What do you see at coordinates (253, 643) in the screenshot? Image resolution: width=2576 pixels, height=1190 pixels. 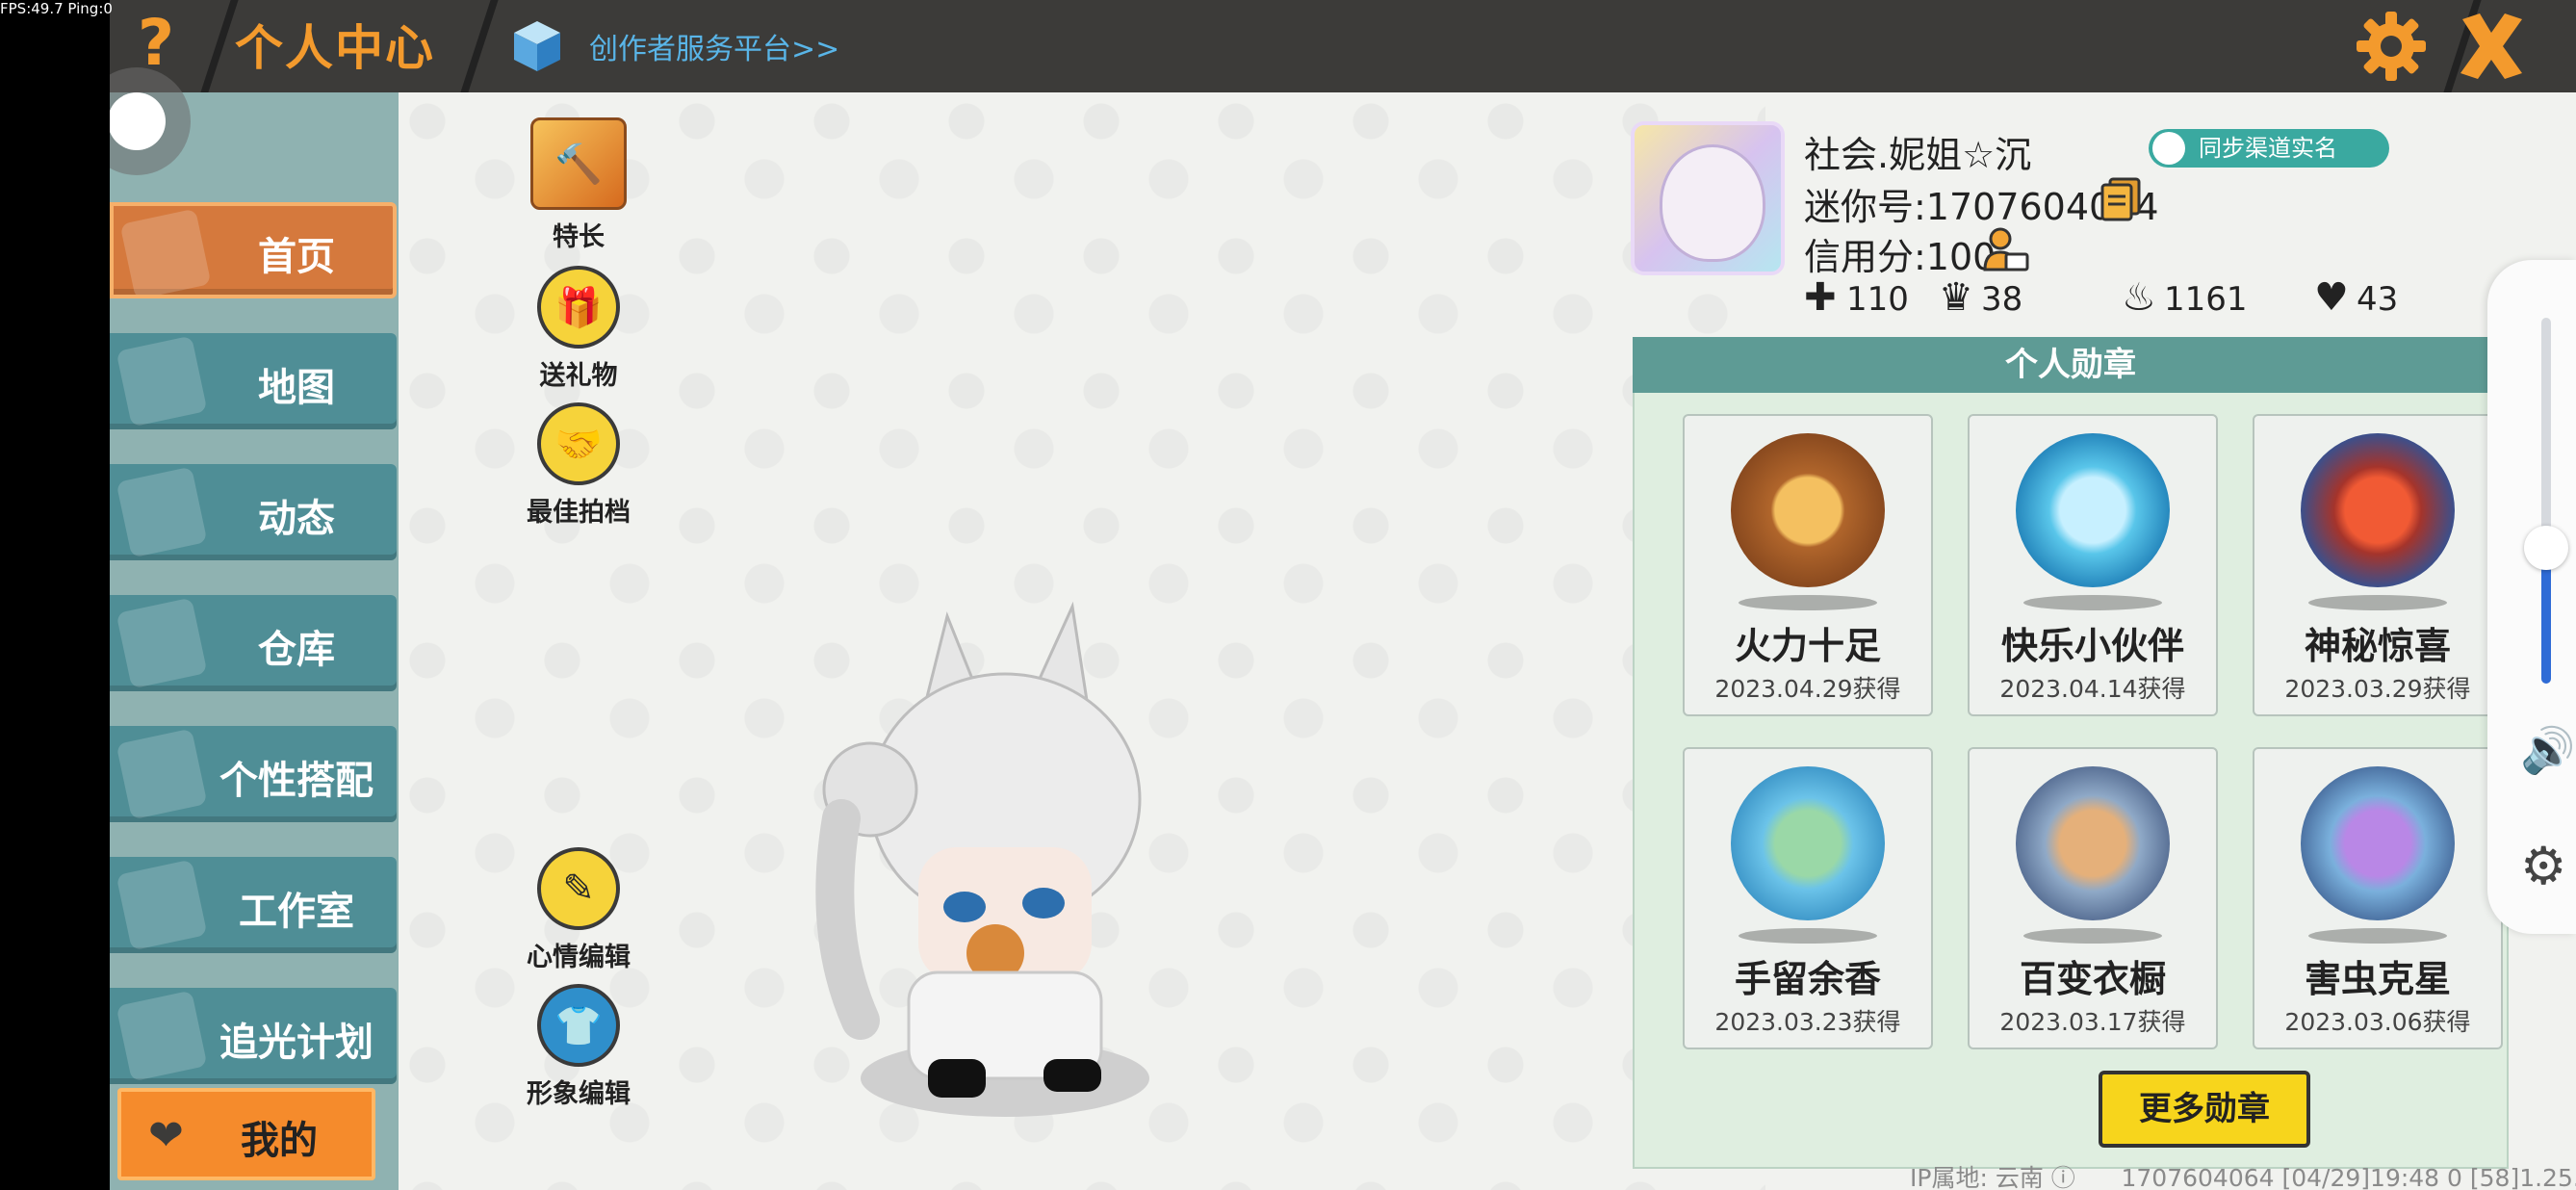 I see `nav-warehouse: 仓库` at bounding box center [253, 643].